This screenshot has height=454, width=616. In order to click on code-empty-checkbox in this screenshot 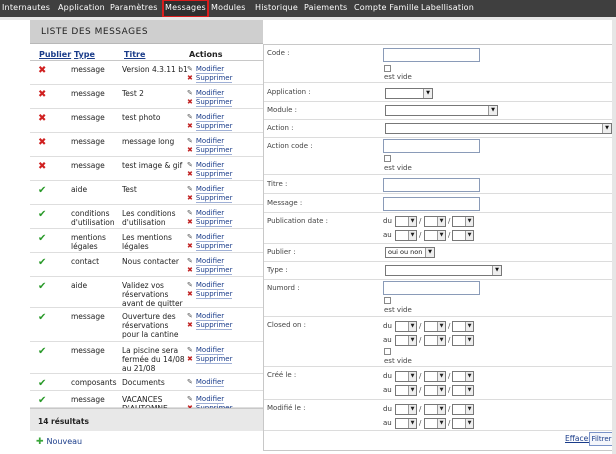, I will do `click(387, 68)`.